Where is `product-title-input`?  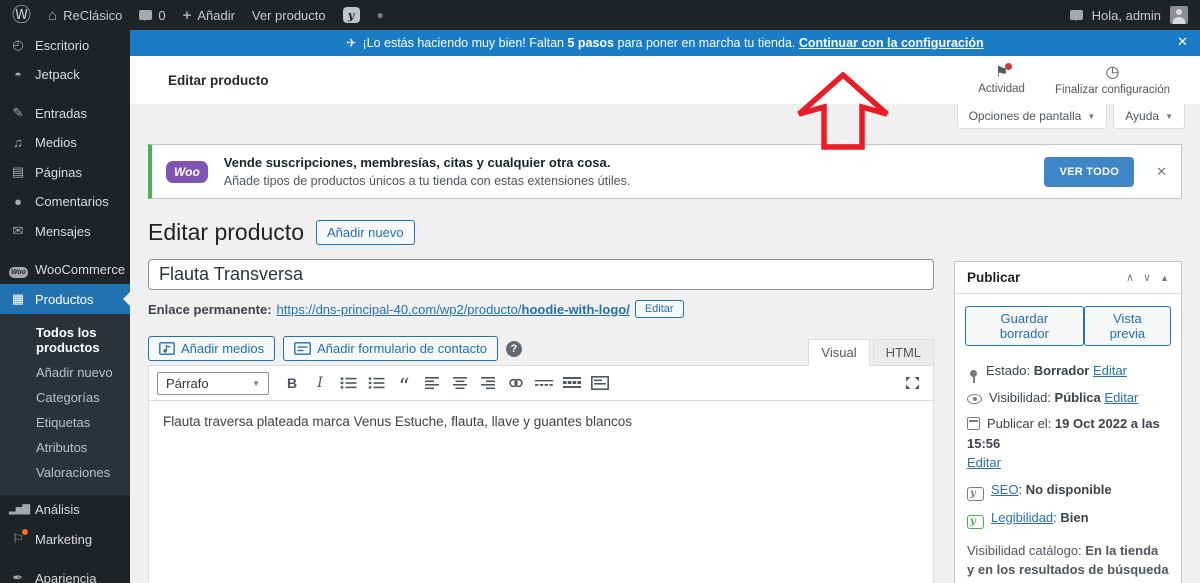
product-title-input is located at coordinates (541, 274).